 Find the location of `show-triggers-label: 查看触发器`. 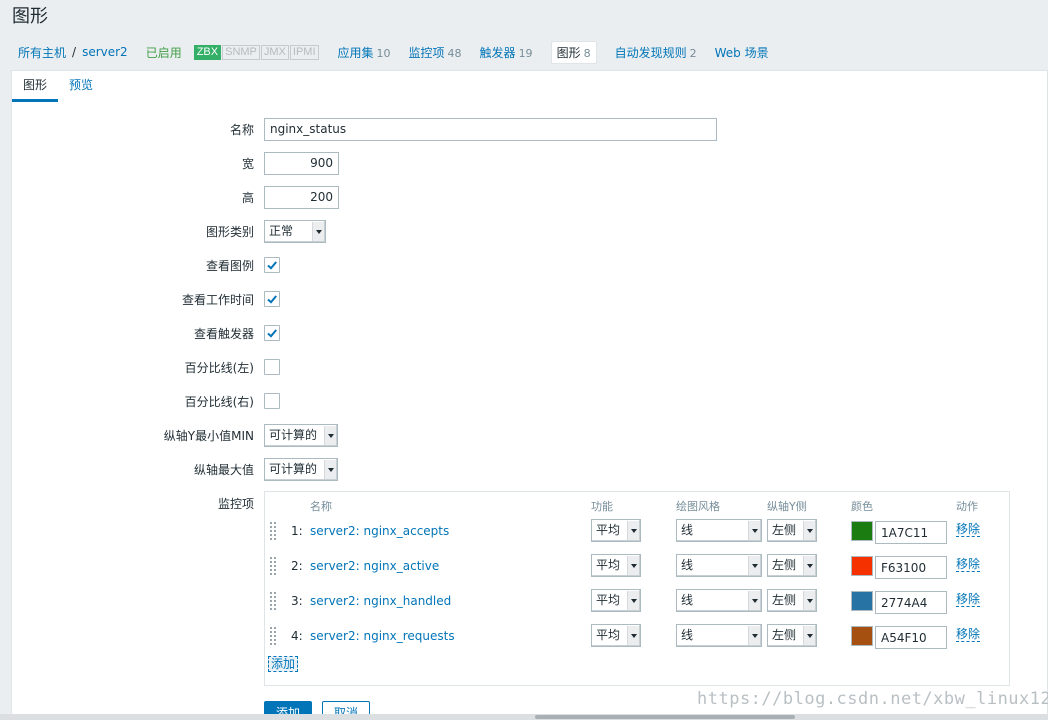

show-triggers-label: 查看触发器 is located at coordinates (223, 333).